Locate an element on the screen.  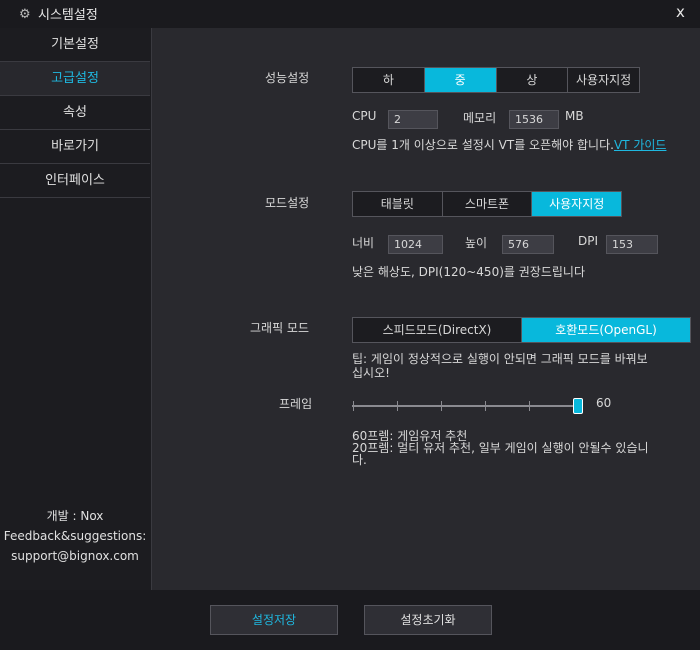
support-email: support@bignox.com is located at coordinates (75, 556).